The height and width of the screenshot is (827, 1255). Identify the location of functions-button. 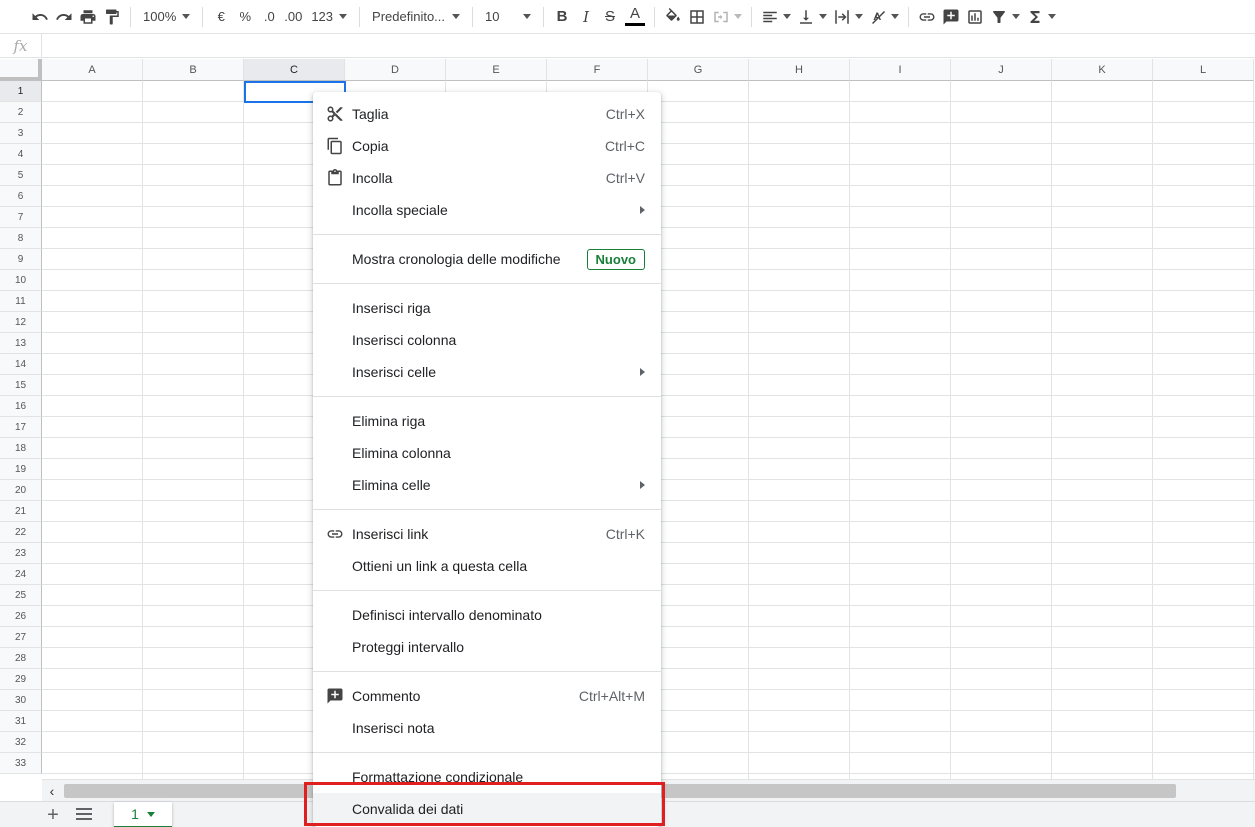
(1041, 17).